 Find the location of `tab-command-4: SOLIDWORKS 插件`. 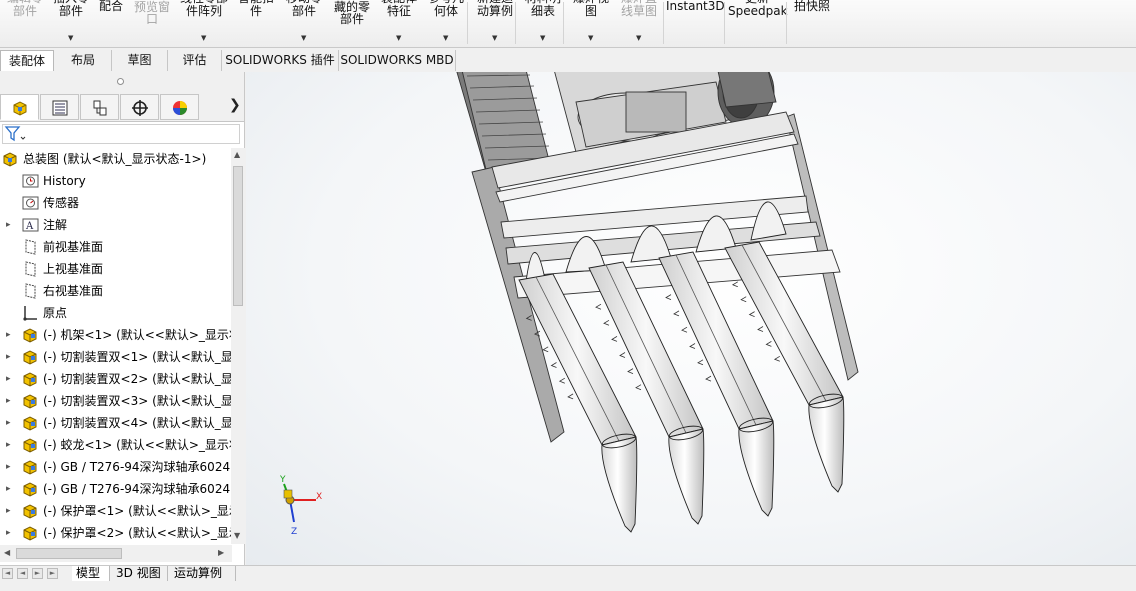

tab-command-4: SOLIDWORKS 插件 is located at coordinates (280, 60).